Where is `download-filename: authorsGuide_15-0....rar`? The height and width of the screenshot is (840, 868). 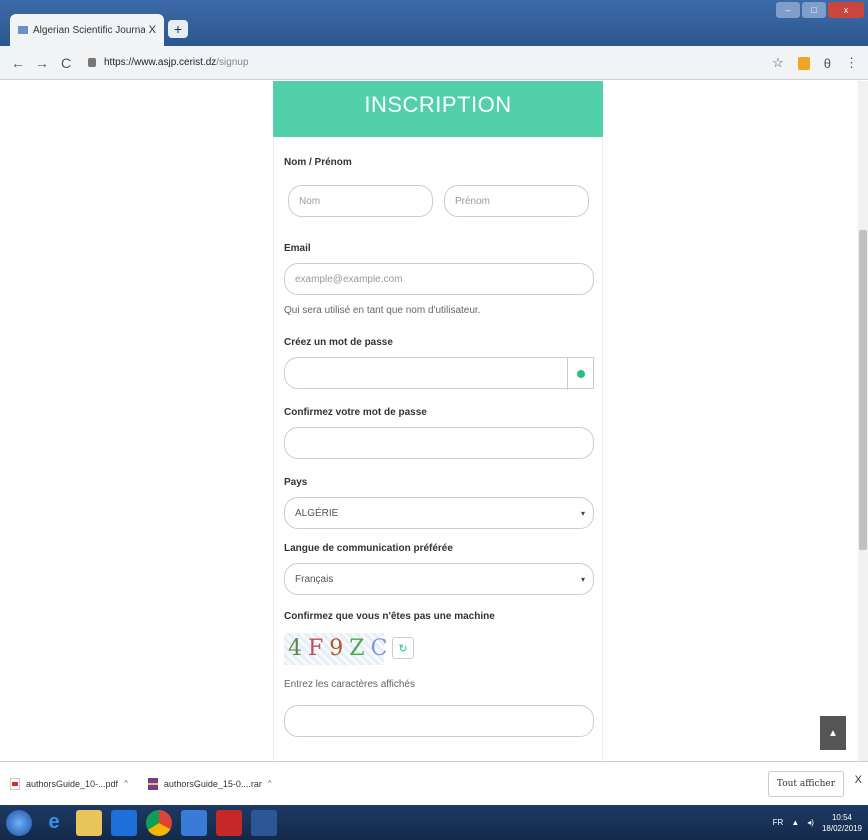 download-filename: authorsGuide_15-0....rar is located at coordinates (212, 783).